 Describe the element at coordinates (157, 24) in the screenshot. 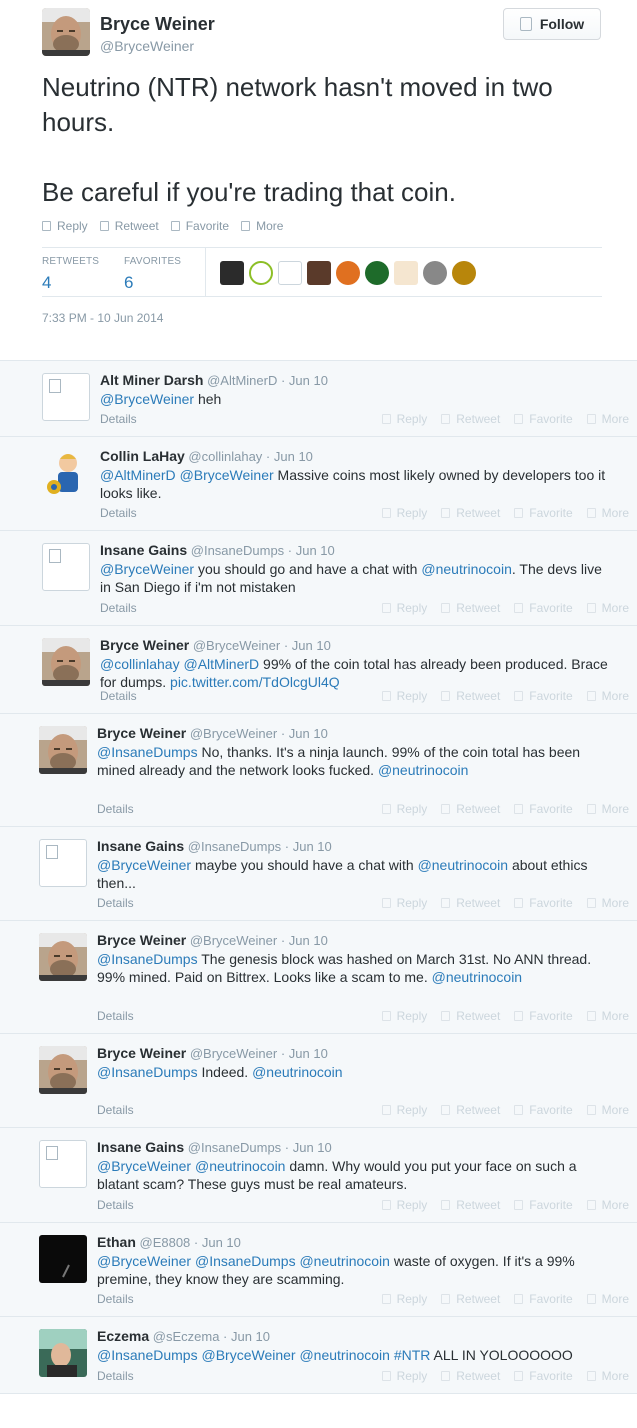

I see `author-name: Bryce Weiner` at that location.